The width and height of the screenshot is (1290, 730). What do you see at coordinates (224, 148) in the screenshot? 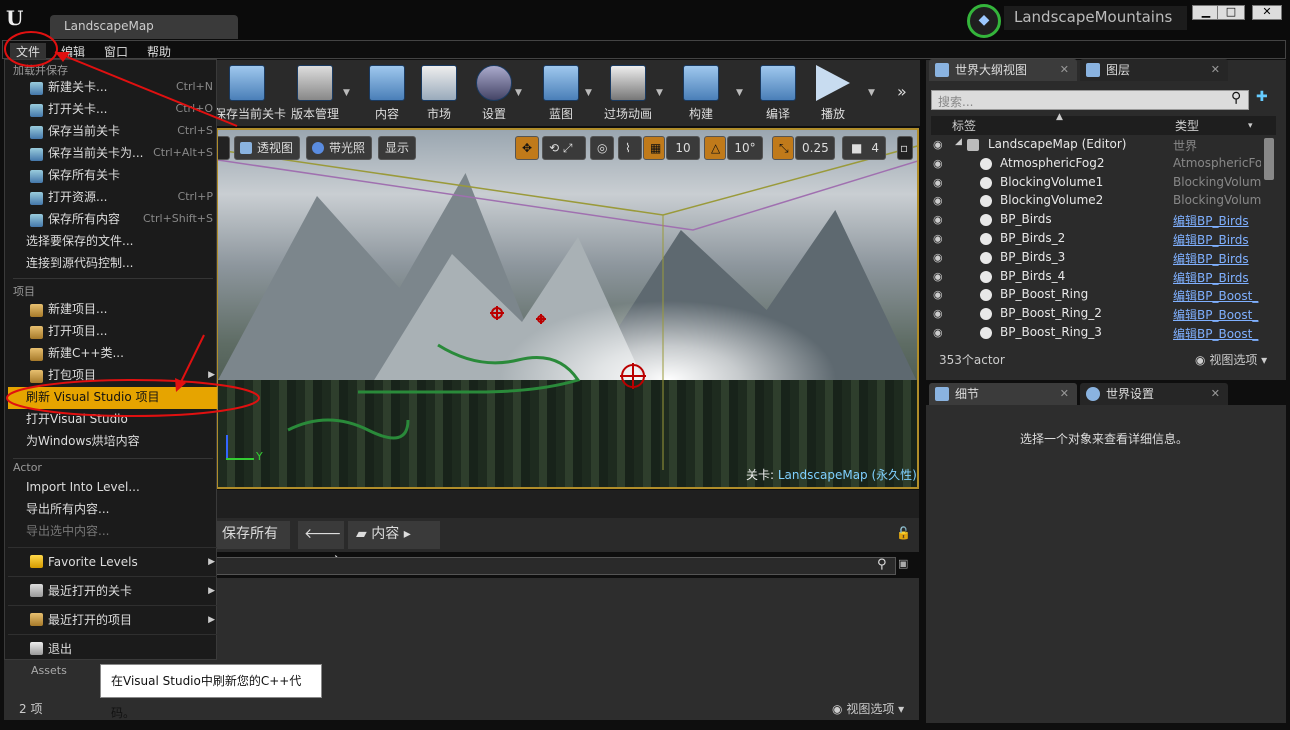
I see `viewport-options-button` at bounding box center [224, 148].